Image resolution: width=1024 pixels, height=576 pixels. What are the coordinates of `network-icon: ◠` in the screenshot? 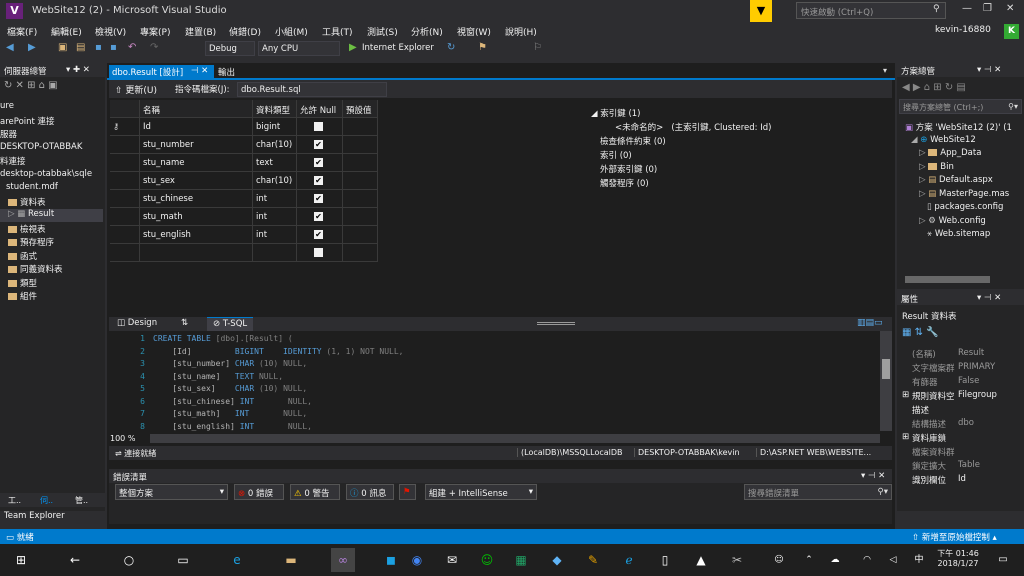 It's located at (867, 560).